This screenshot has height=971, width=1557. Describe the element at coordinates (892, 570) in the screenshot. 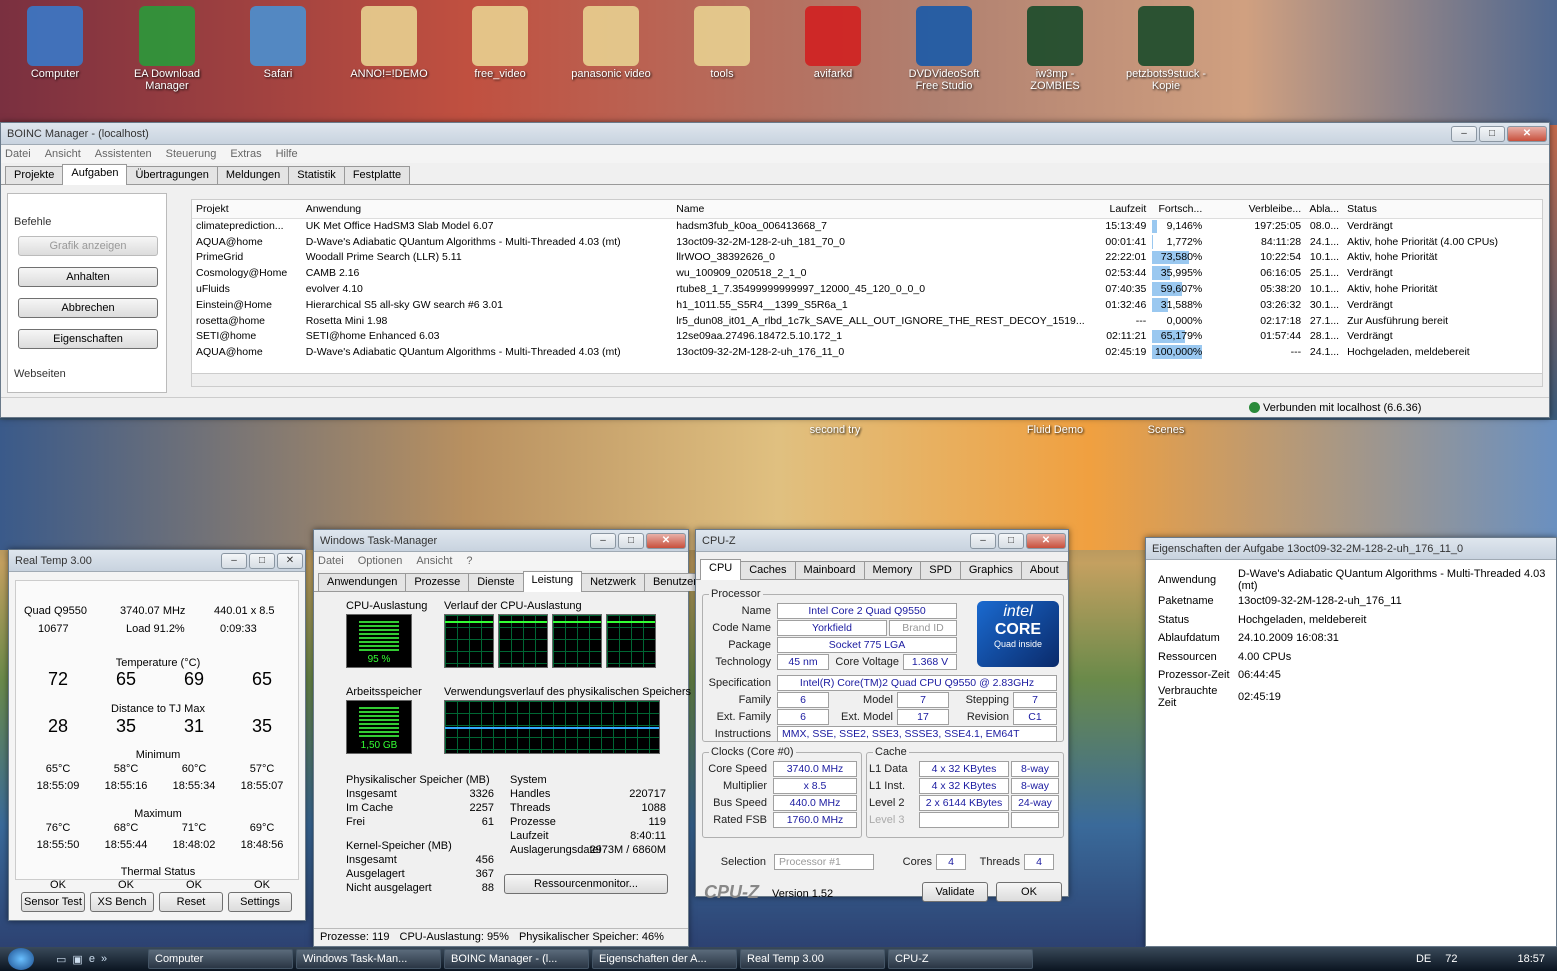

I see `tab-memory: Memory` at that location.